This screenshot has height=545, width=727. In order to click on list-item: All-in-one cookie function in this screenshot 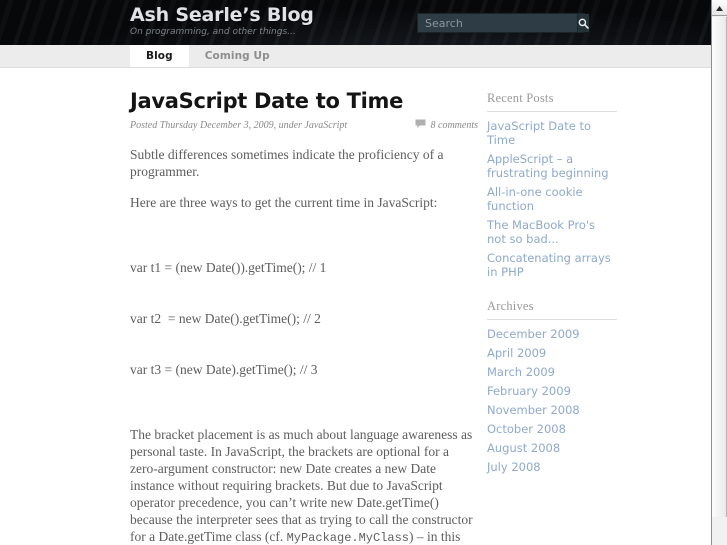, I will do `click(552, 199)`.